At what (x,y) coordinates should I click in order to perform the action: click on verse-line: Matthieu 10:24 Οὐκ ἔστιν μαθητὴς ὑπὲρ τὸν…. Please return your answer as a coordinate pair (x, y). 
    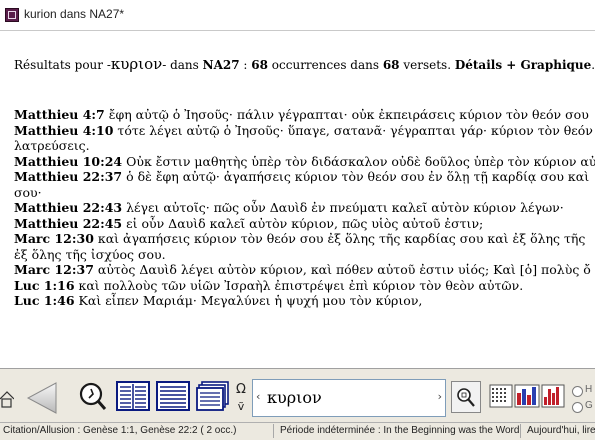
    Looking at the image, I should click on (304, 162).